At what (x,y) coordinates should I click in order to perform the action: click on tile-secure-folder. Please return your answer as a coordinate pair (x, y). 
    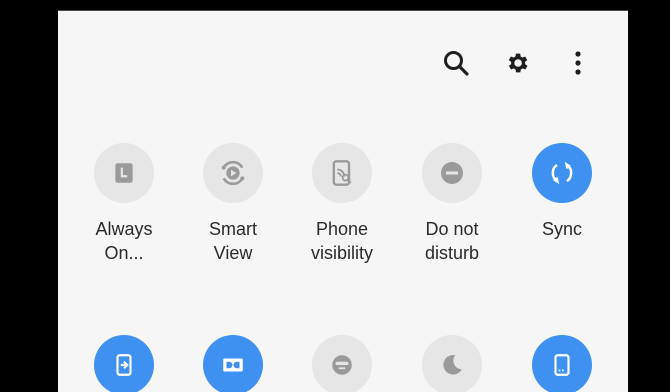
    Looking at the image, I should click on (124, 363).